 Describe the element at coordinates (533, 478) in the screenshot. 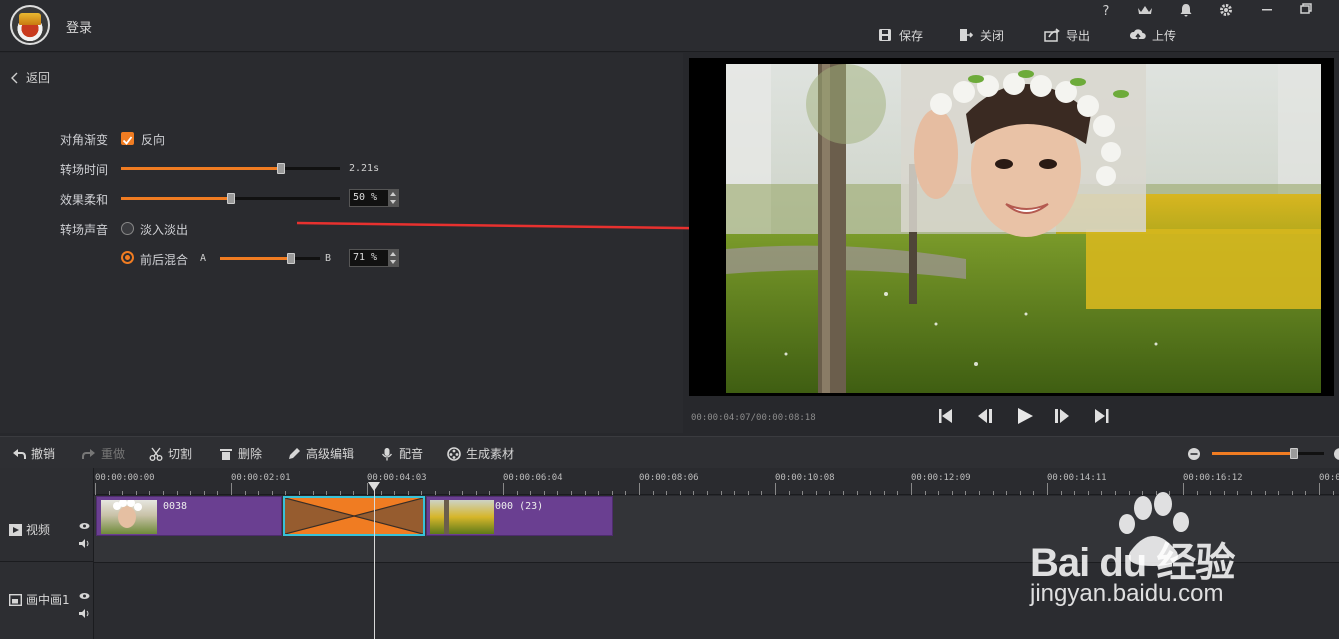

I see `ruler-time-label: 00:00:06:04` at that location.